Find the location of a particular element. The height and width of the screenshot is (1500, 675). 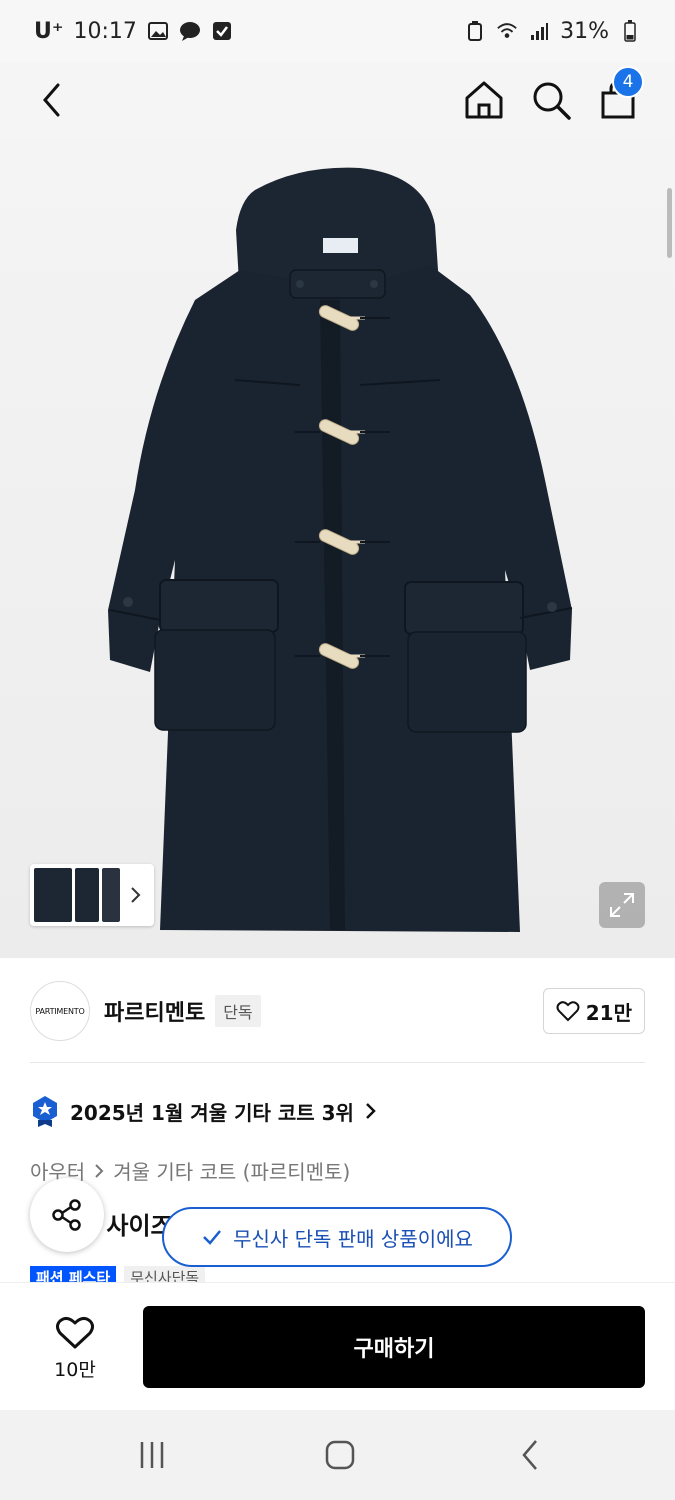

checkbox-icon is located at coordinates (222, 31).